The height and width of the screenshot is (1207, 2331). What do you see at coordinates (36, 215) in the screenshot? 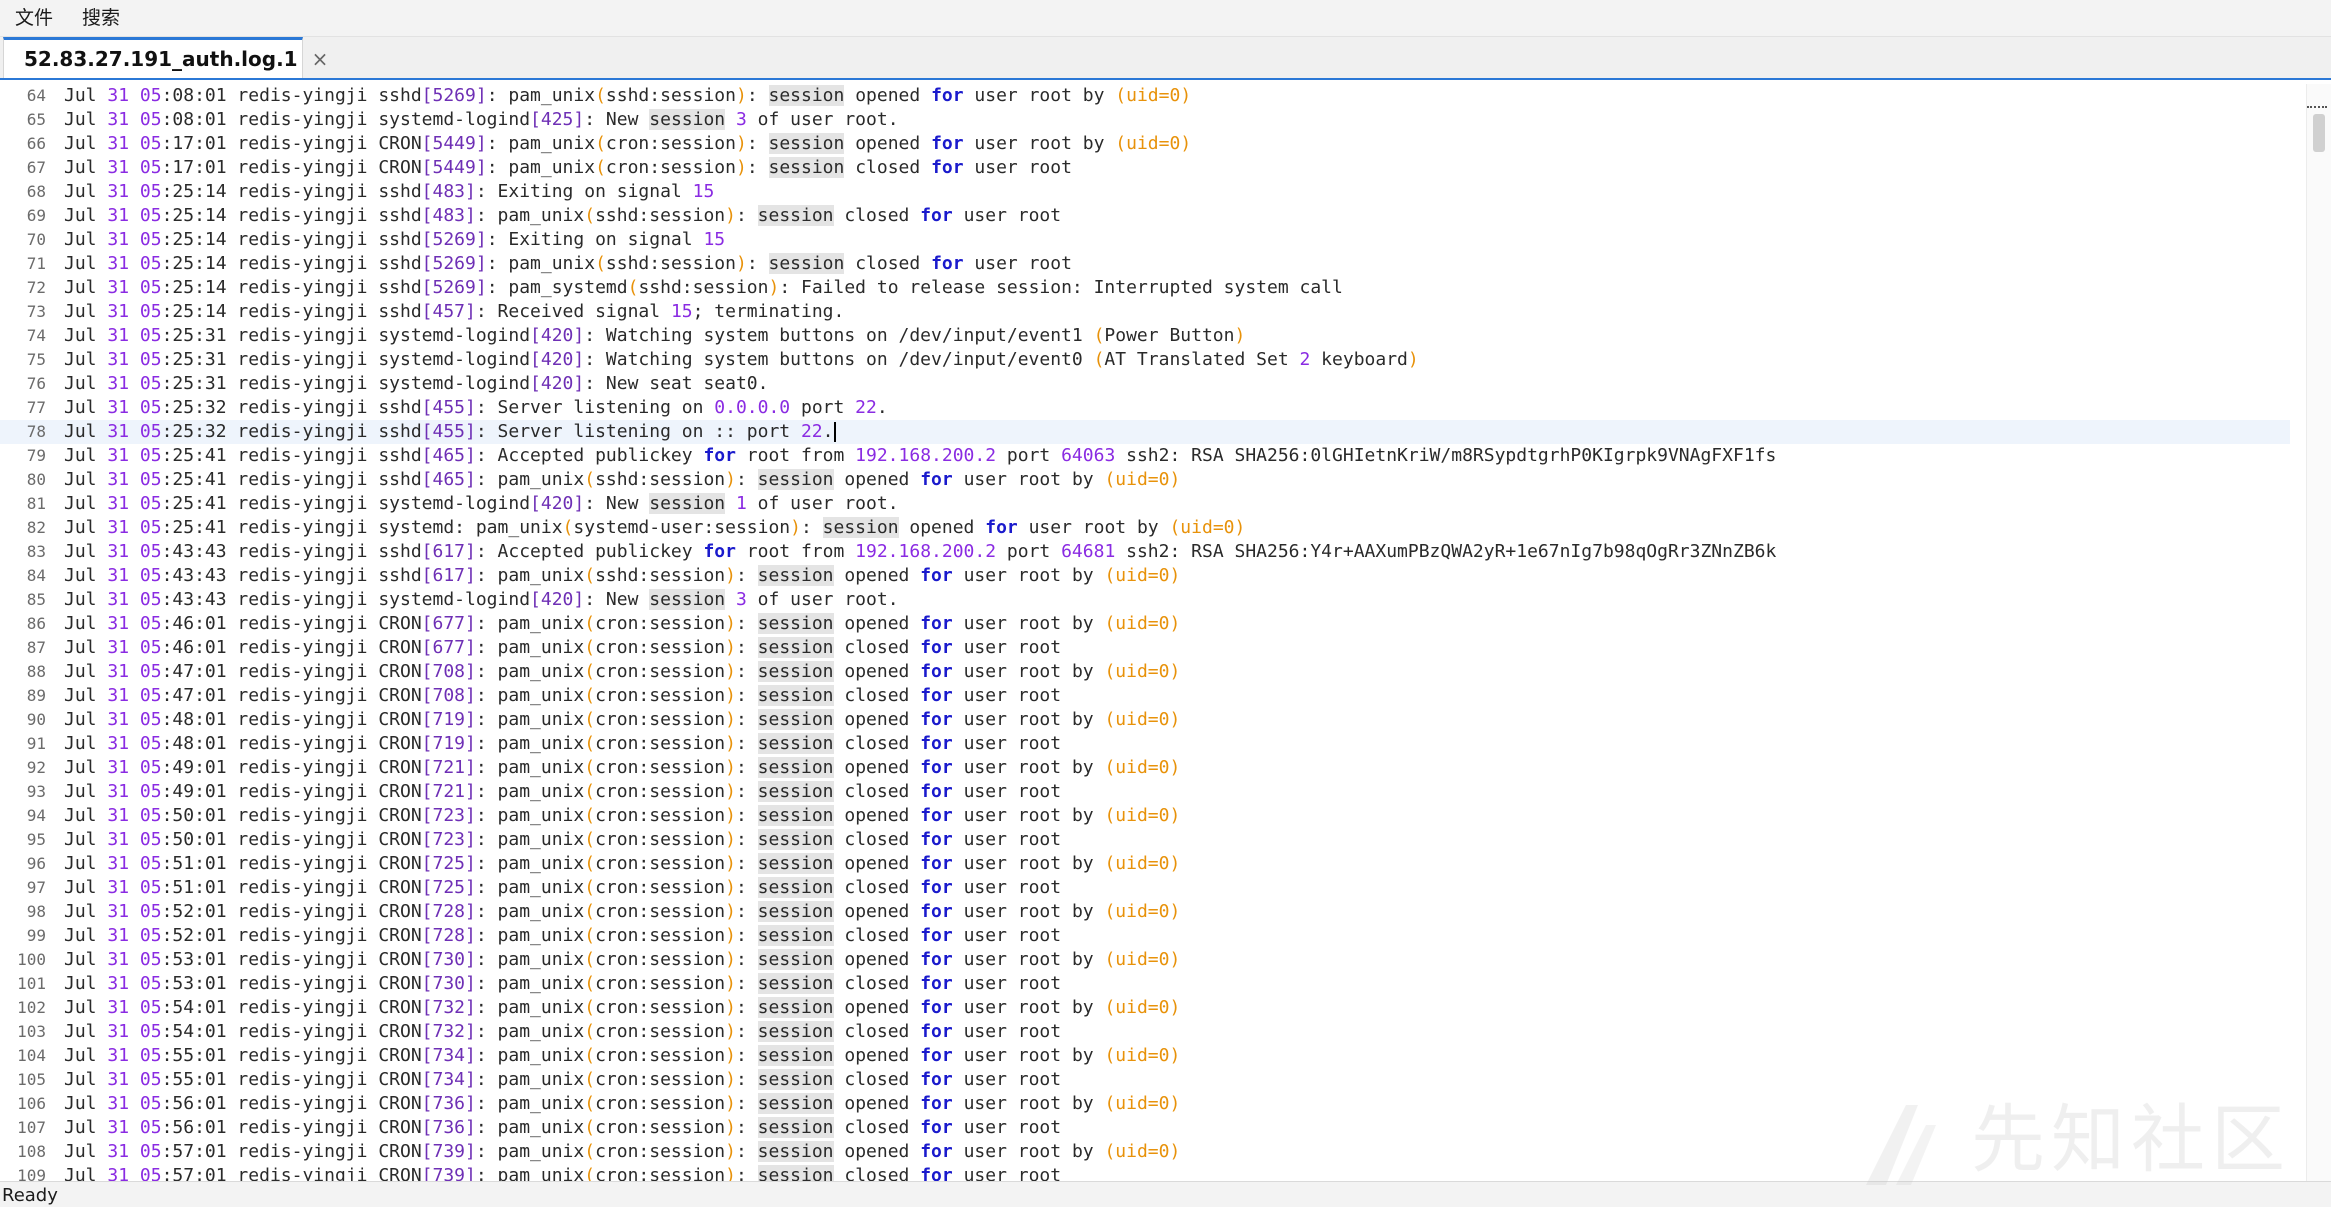
I see `line-number: 69` at bounding box center [36, 215].